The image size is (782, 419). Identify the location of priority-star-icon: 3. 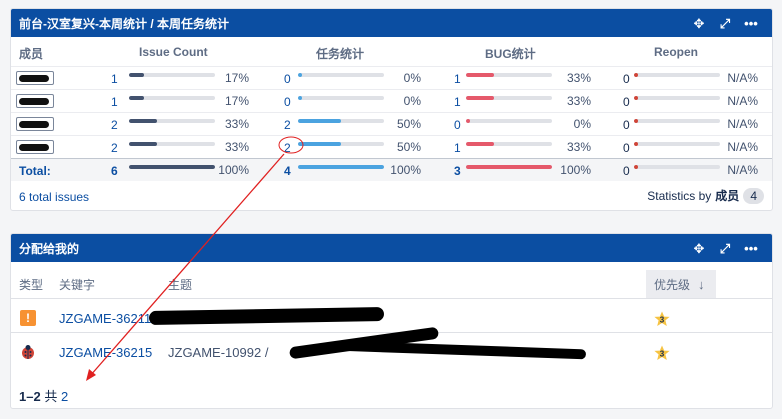
(662, 352).